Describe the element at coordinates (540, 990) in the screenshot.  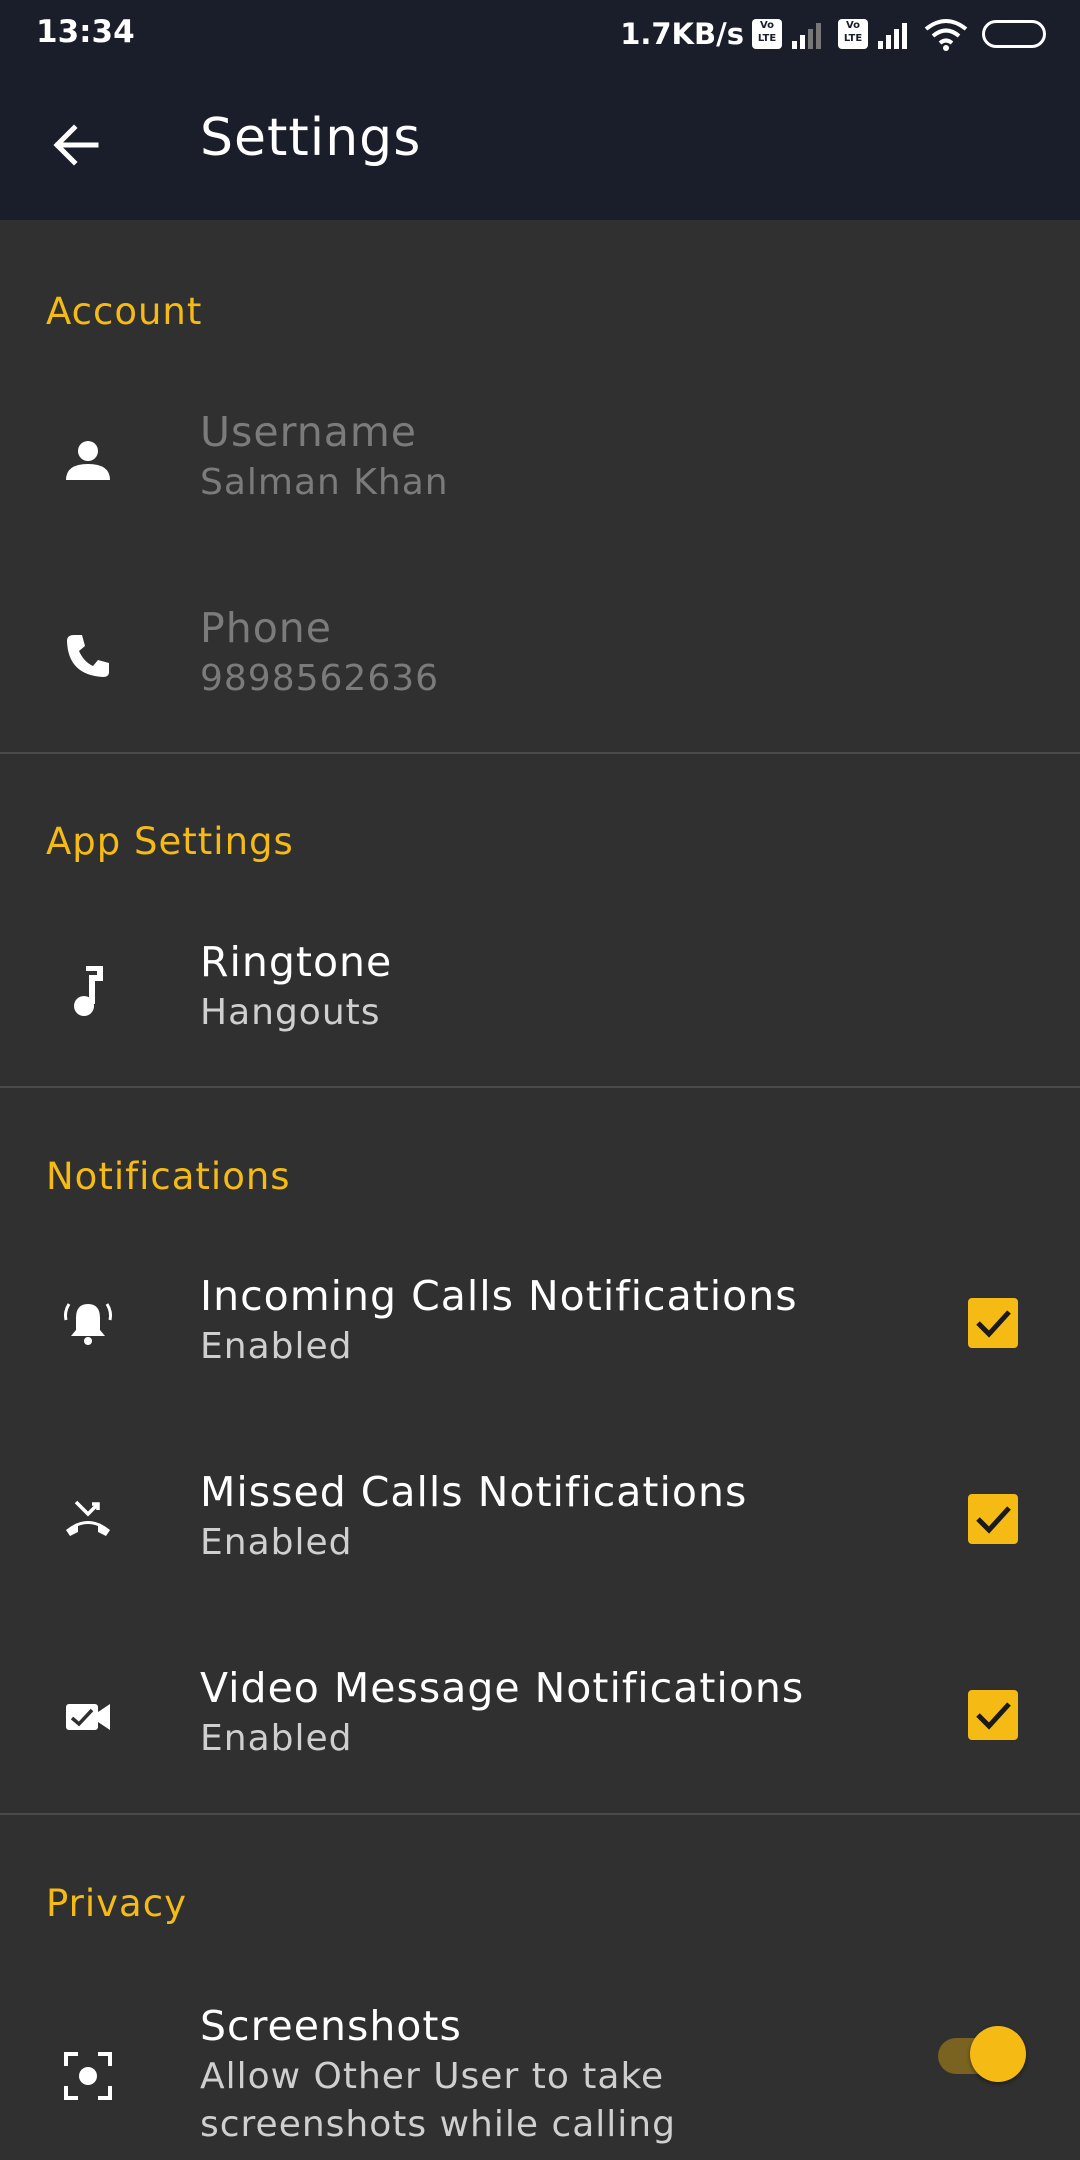
I see `setting-ringtone: Ringtone Hangouts` at that location.